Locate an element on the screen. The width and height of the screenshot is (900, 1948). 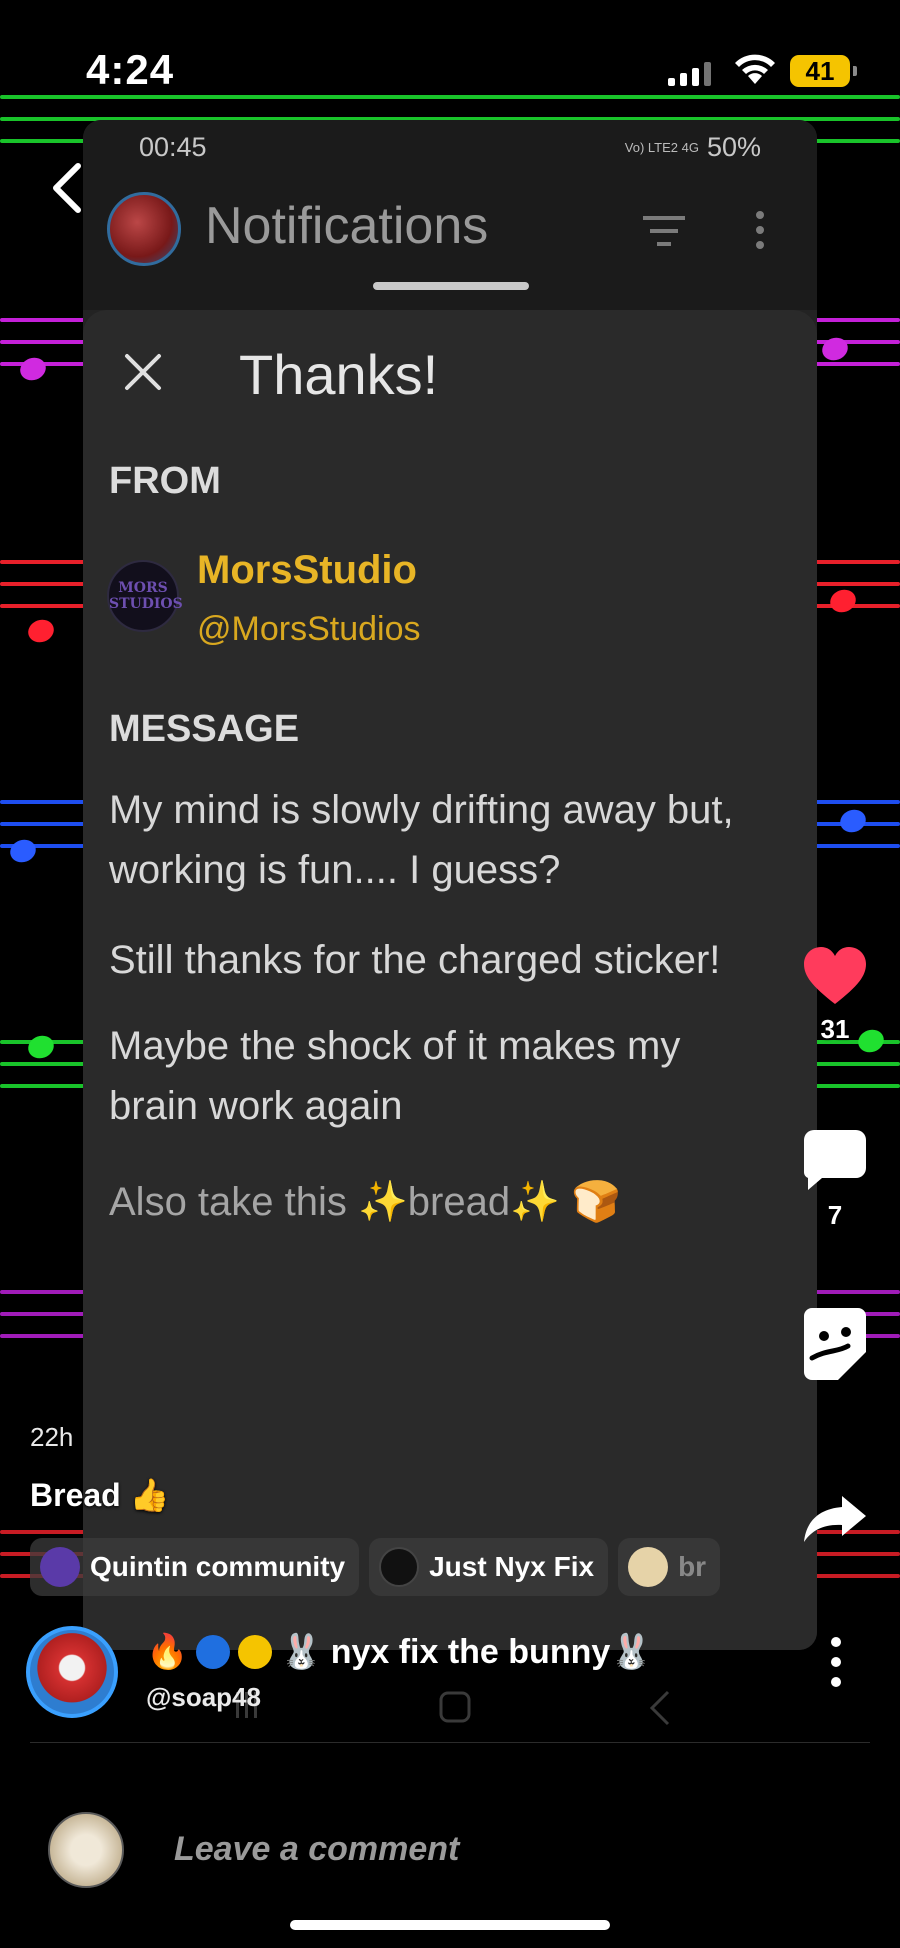
comment-input: Leave a comment is located at coordinates (316, 1849).